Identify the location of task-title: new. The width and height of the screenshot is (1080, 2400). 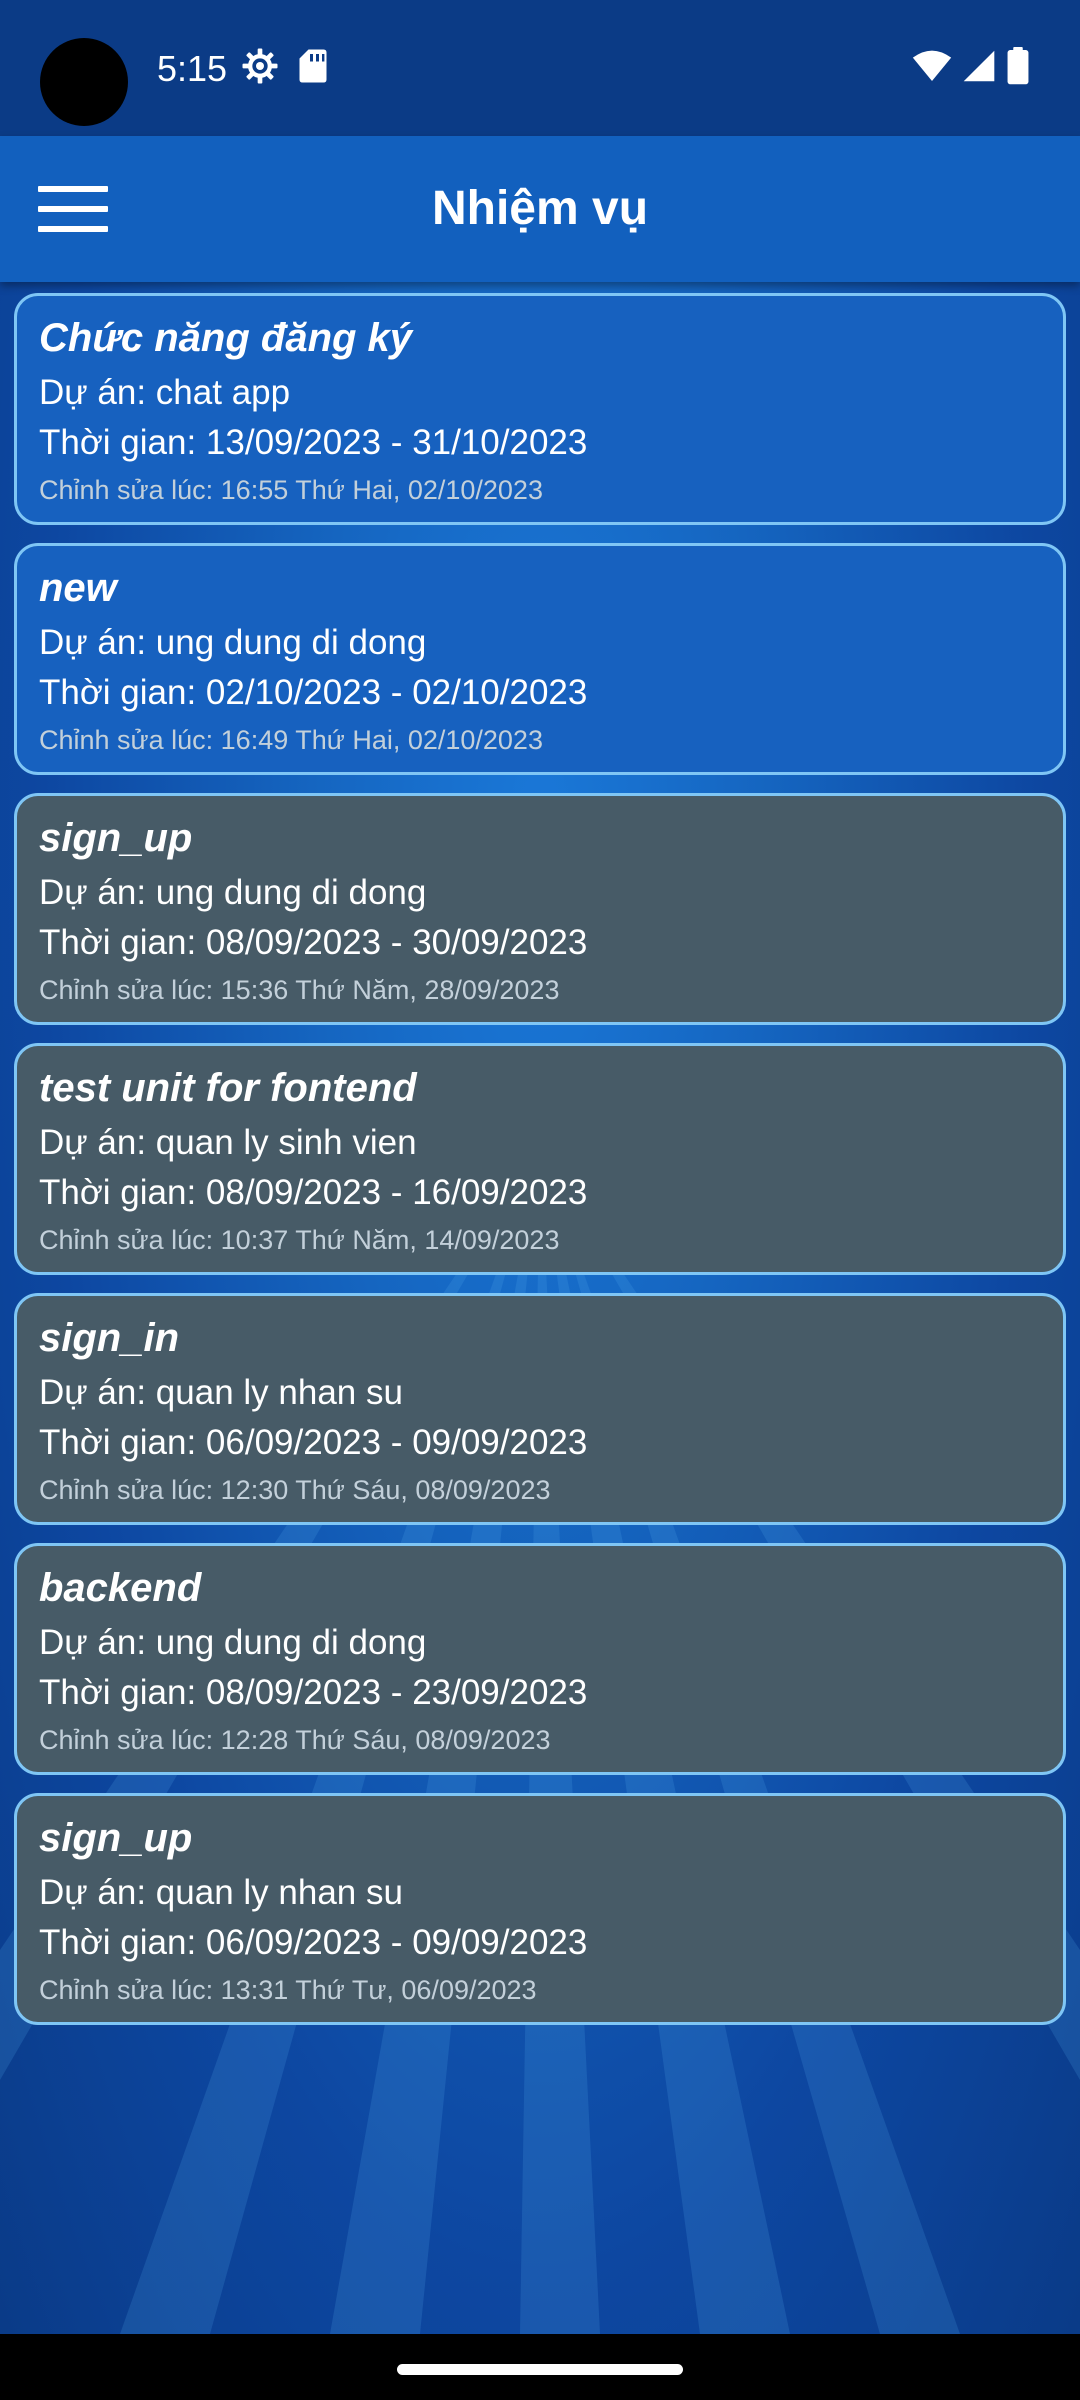
(78, 588).